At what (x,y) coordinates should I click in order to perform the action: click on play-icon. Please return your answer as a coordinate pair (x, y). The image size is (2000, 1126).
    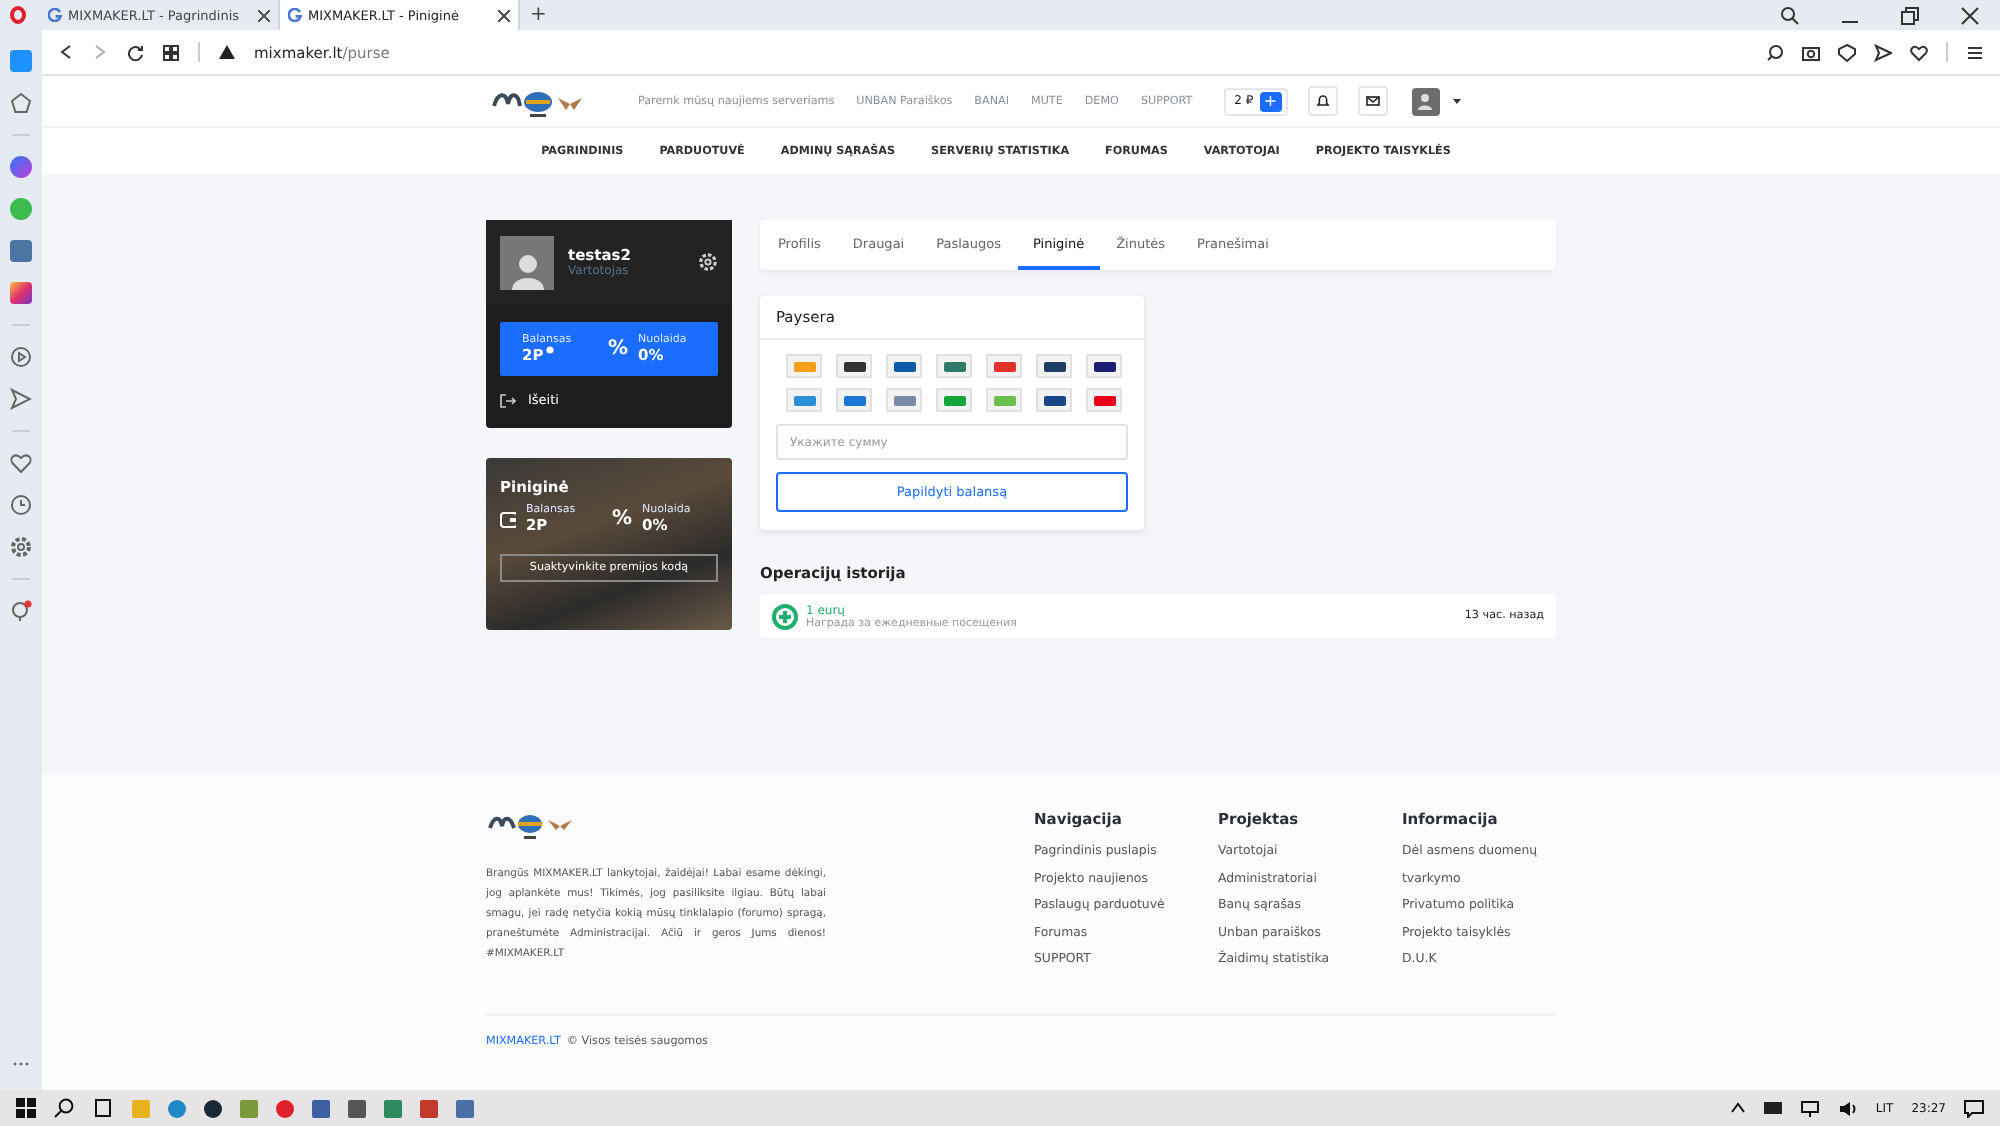
    Looking at the image, I should click on (21, 357).